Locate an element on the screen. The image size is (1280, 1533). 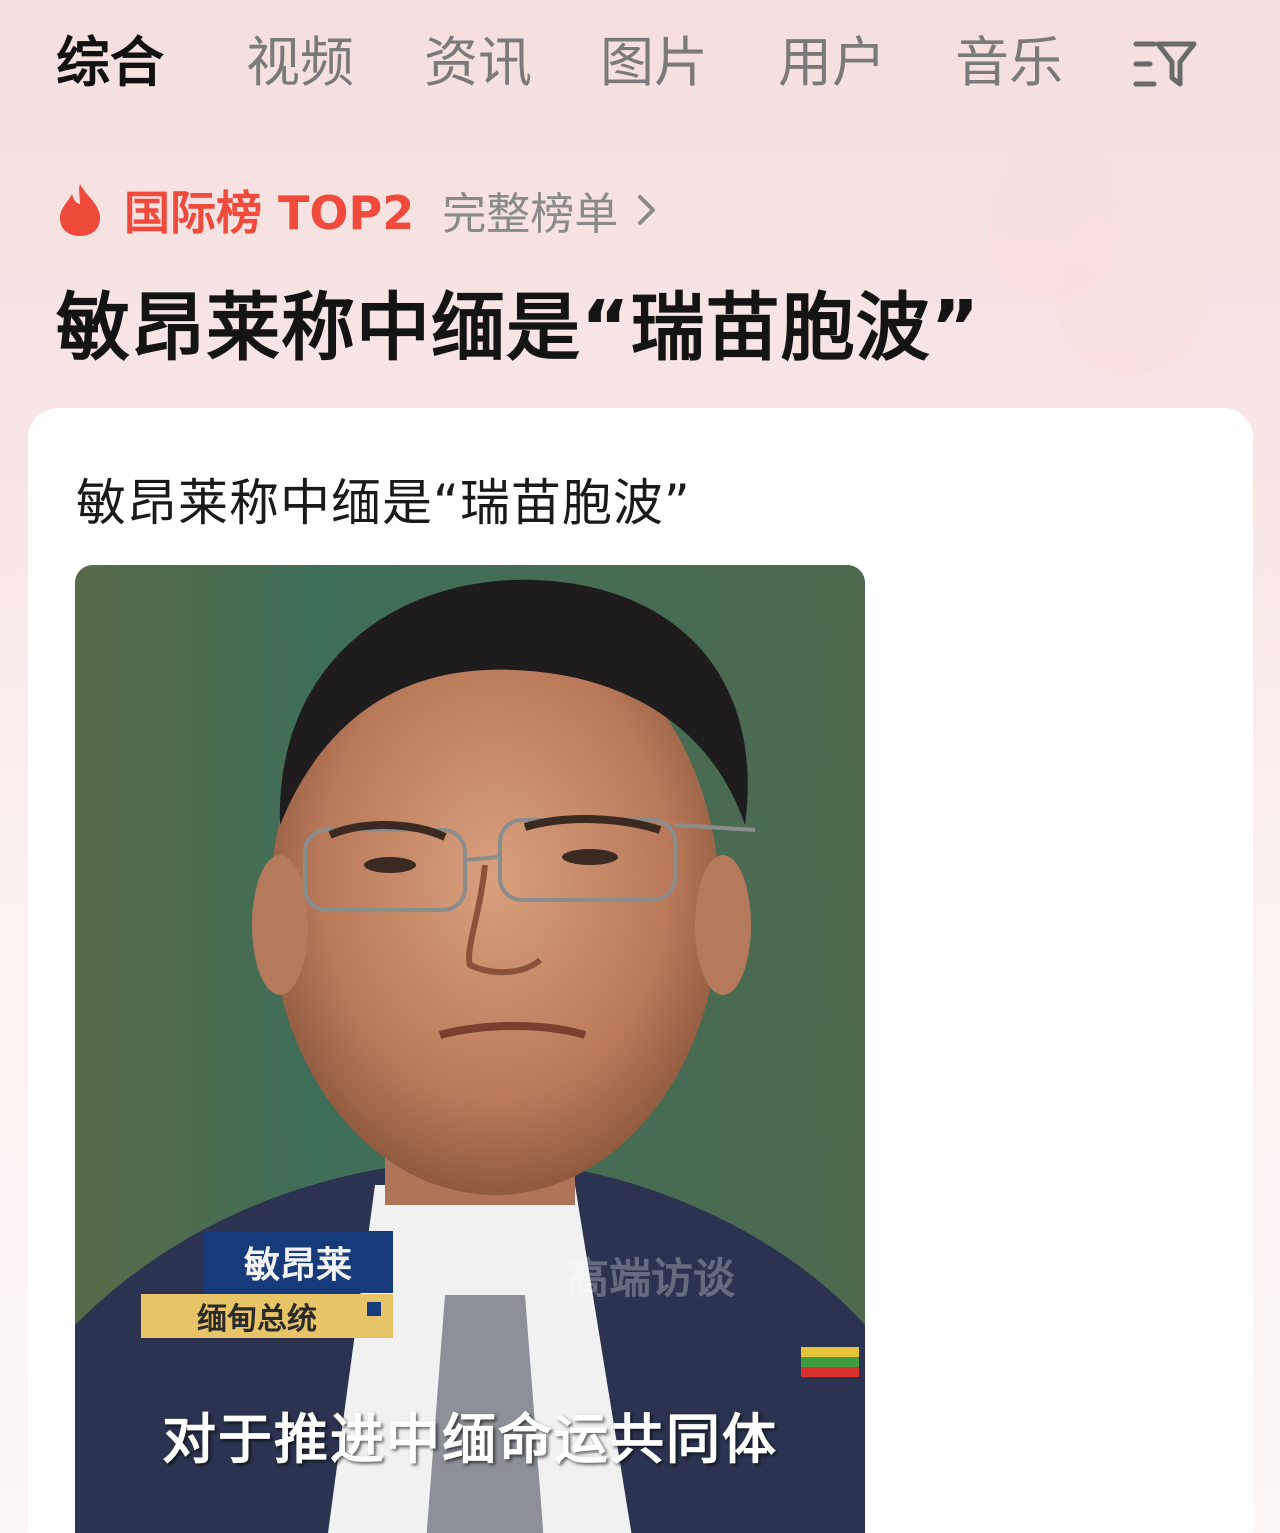
channel-watermark: 高端访谈 is located at coordinates (651, 1278).